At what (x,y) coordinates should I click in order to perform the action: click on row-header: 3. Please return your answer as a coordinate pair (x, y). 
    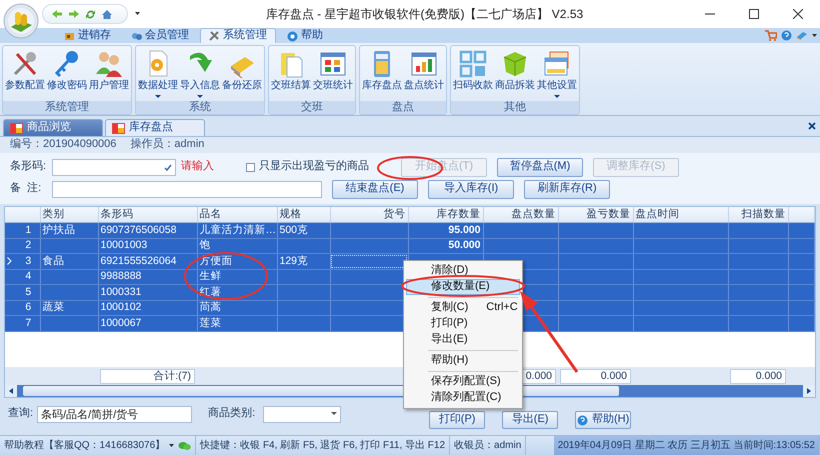
    Looking at the image, I should click on (28, 261).